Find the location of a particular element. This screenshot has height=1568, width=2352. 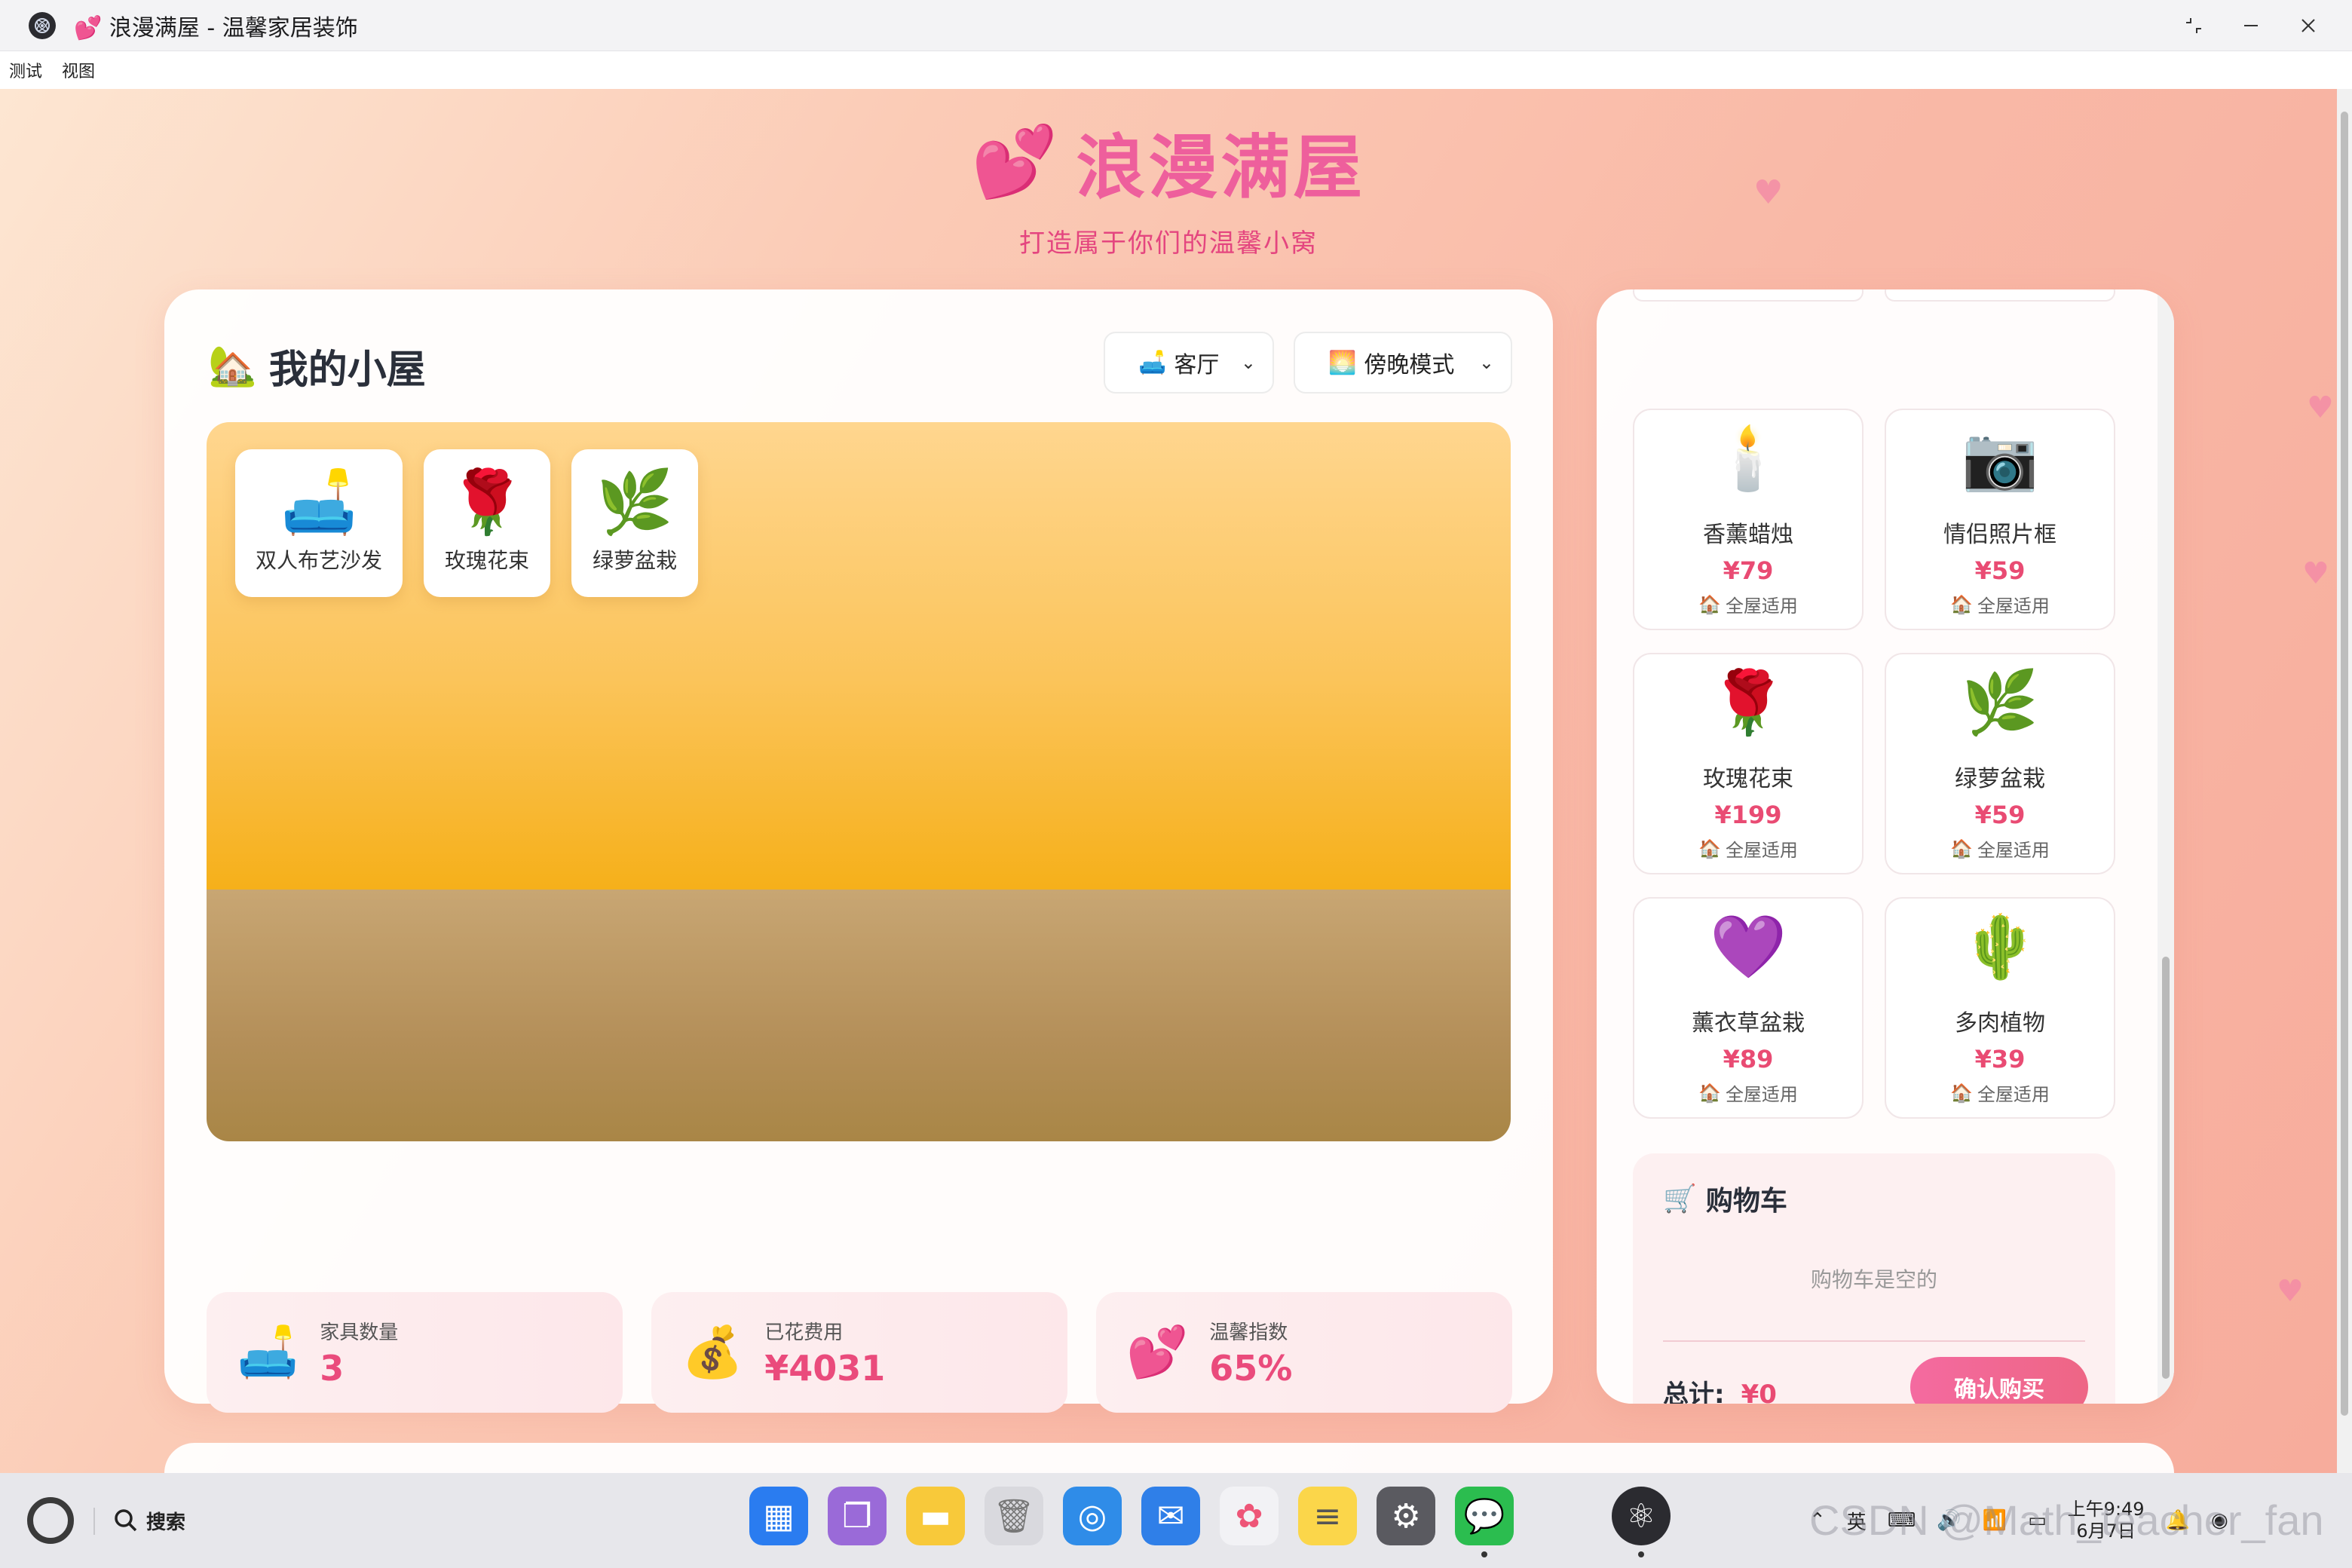

window-titlebar: 💕 浪漫满屋 - 温馨家居装饰 is located at coordinates (1176, 25).